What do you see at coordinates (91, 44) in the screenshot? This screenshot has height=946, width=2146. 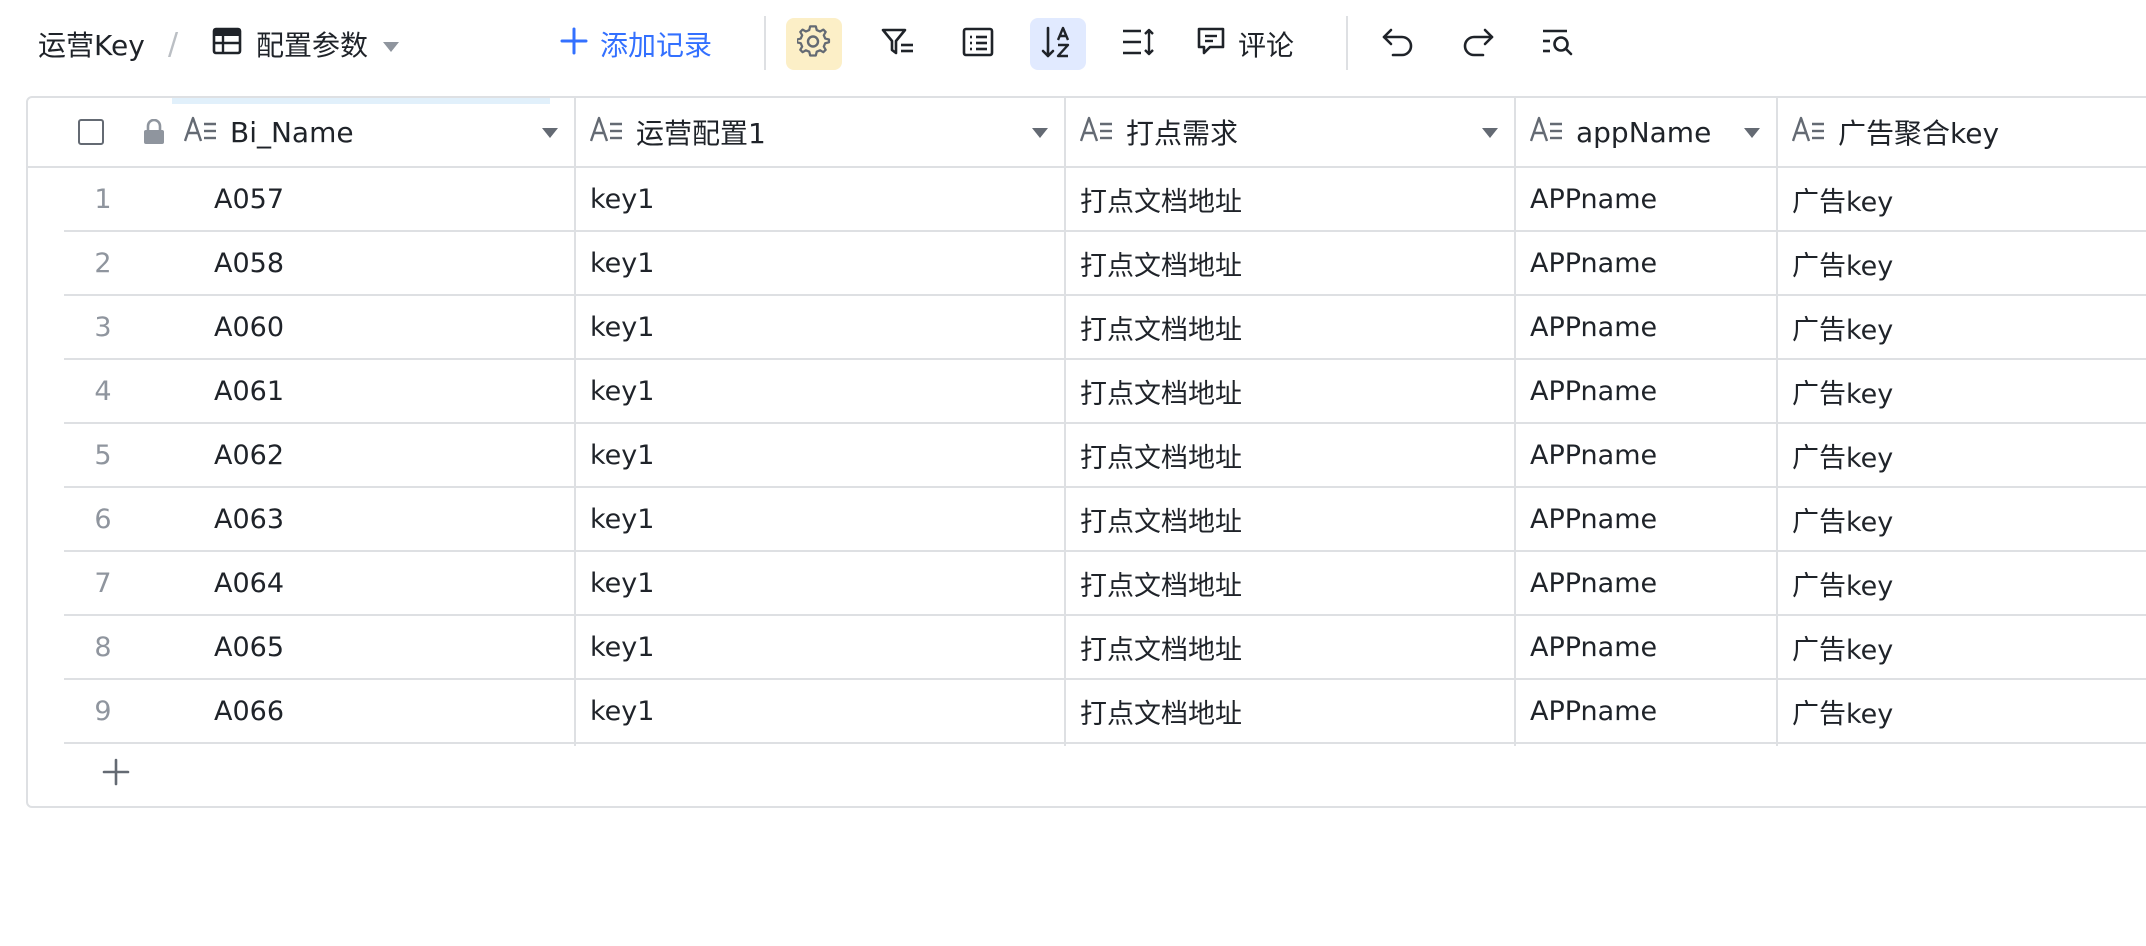 I see `breadcrumb-root: 运营Key` at bounding box center [91, 44].